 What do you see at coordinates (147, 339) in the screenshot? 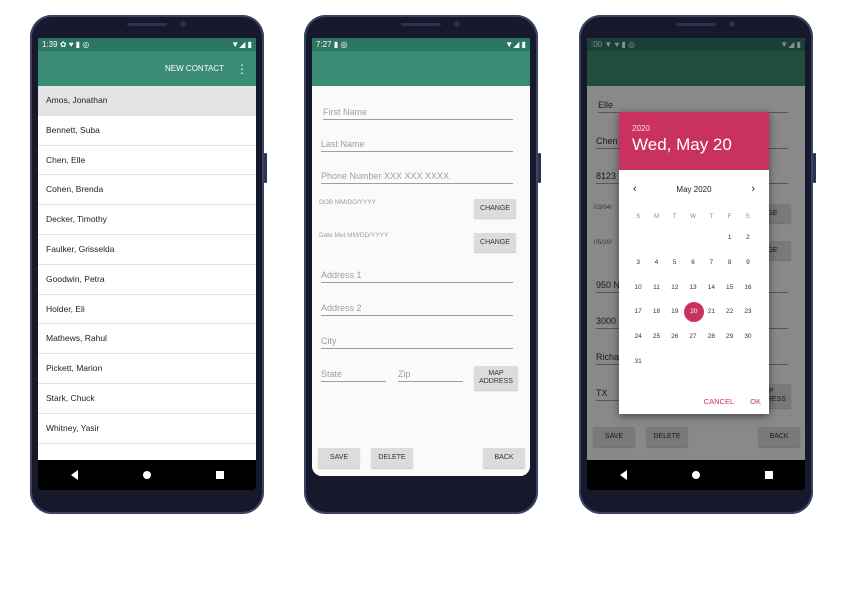
I see `contact-list-item: Mathews, Rahul` at bounding box center [147, 339].